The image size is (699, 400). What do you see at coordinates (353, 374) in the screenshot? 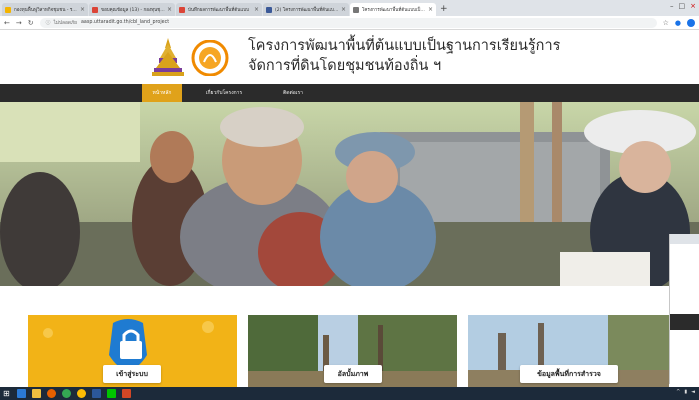
I see `album-label: อัลบั้มภาพ` at bounding box center [353, 374].